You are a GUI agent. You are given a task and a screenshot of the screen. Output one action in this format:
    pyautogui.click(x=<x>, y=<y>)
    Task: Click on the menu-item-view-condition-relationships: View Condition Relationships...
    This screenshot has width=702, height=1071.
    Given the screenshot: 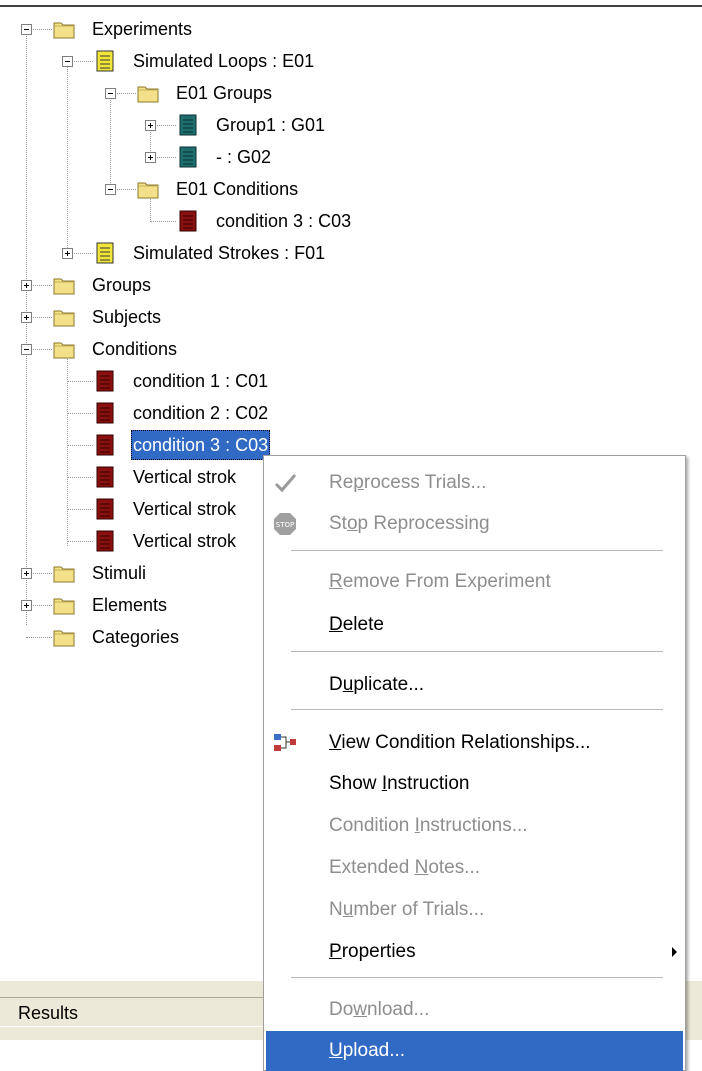 What is the action you would take?
    pyautogui.click(x=474, y=743)
    